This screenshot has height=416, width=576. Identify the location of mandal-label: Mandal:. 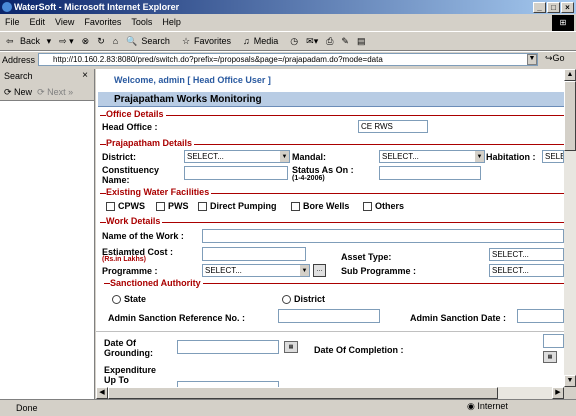
(309, 157).